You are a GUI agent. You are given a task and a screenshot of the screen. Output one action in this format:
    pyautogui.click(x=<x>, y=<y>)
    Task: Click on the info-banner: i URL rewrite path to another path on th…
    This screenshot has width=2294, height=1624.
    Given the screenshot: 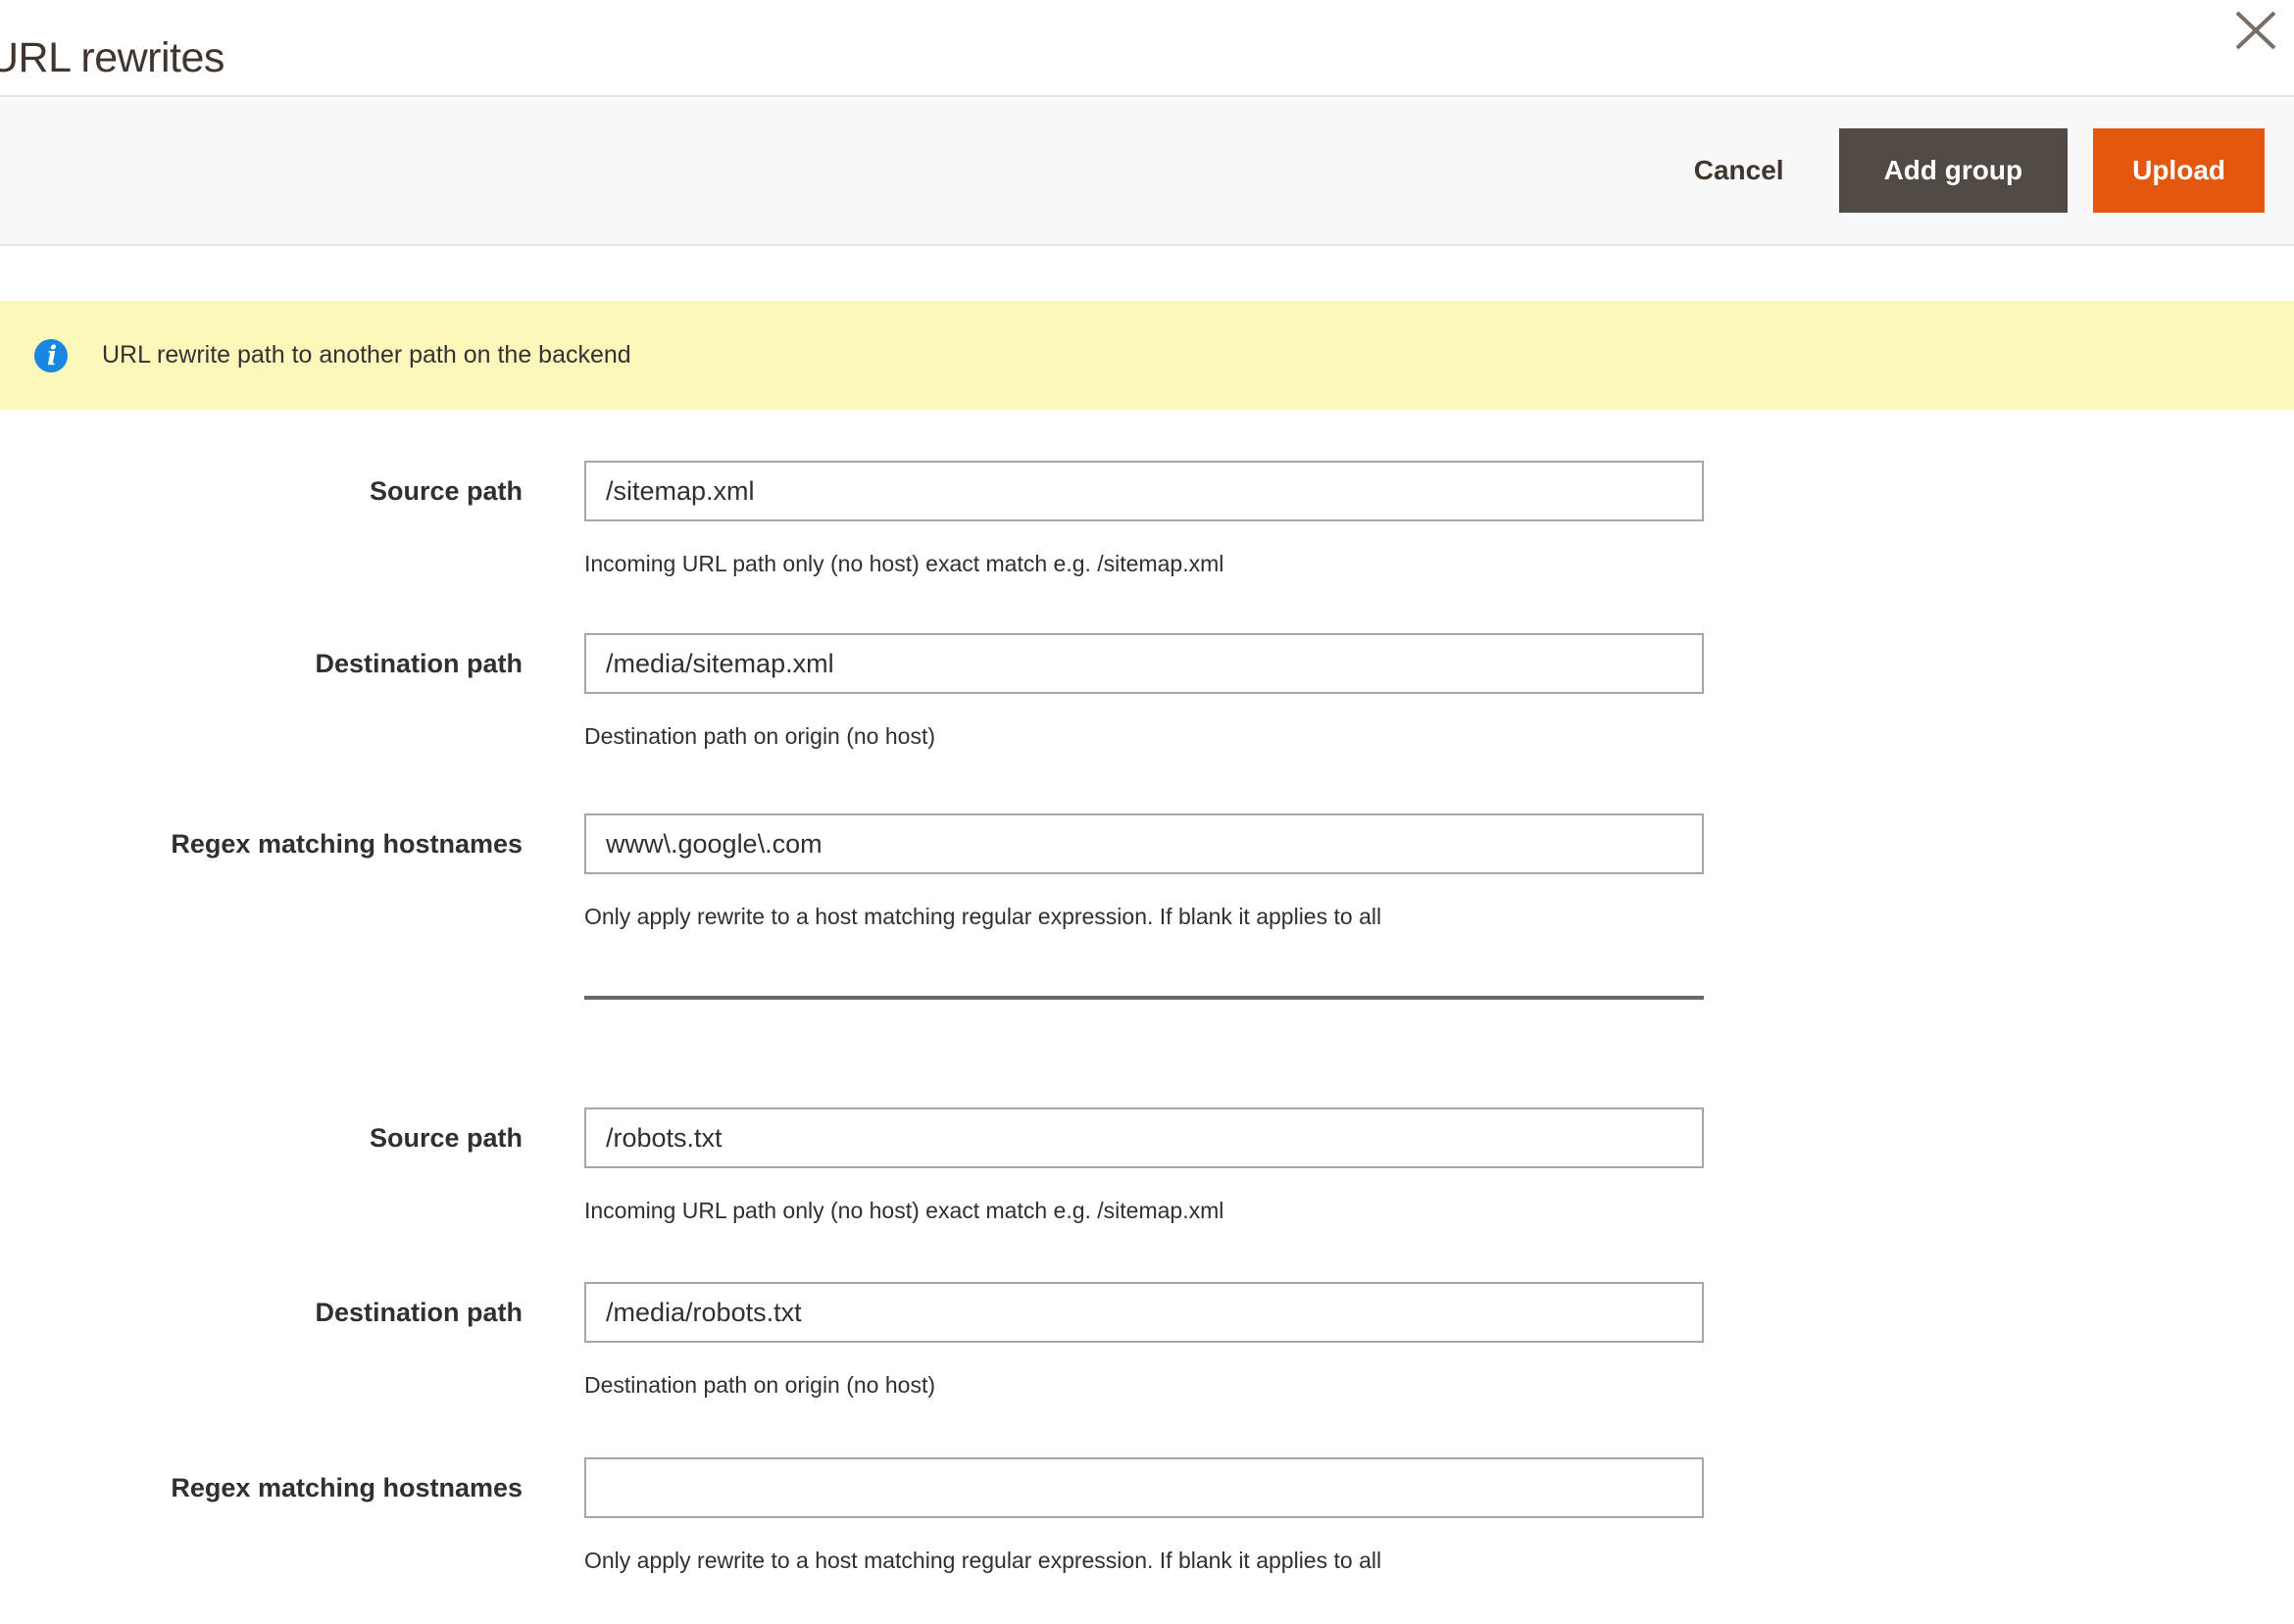 What is the action you would take?
    pyautogui.click(x=1147, y=356)
    